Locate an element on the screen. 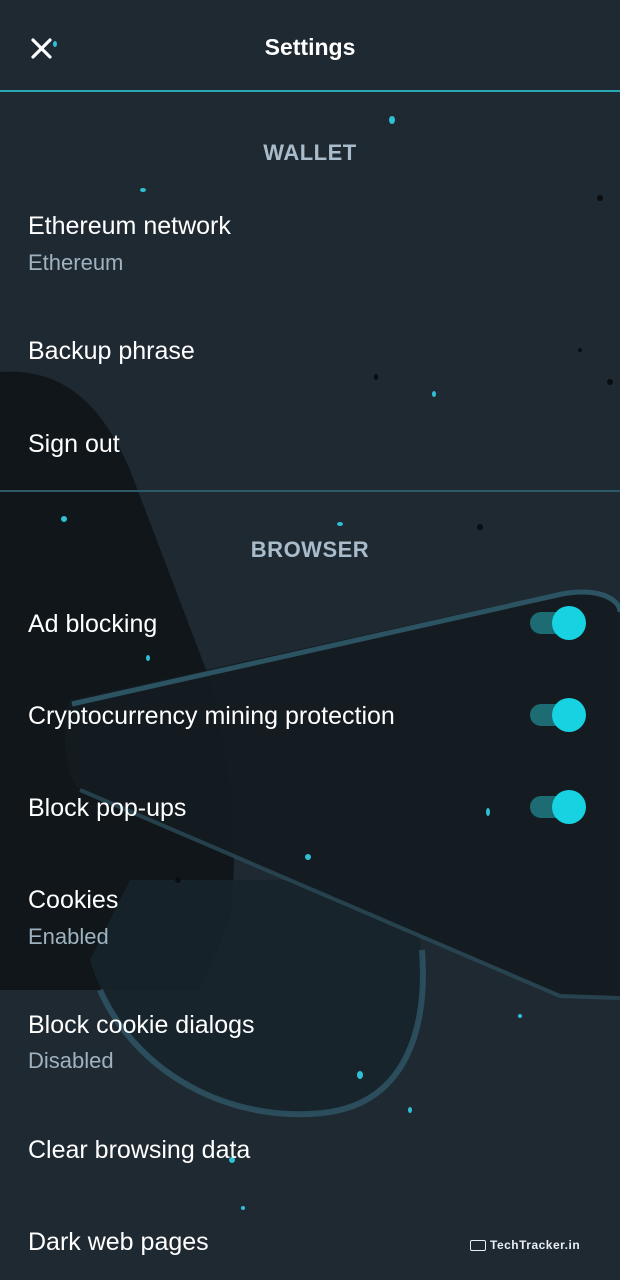 The height and width of the screenshot is (1280, 620). setting-label: Backup phrase is located at coordinates (111, 351).